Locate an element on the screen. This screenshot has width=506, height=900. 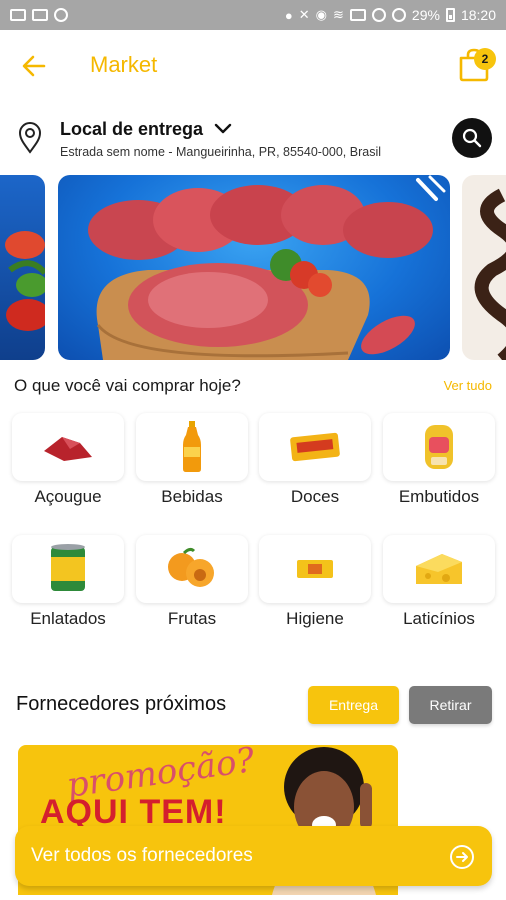
chocolate-image is located at coordinates (490, 274).